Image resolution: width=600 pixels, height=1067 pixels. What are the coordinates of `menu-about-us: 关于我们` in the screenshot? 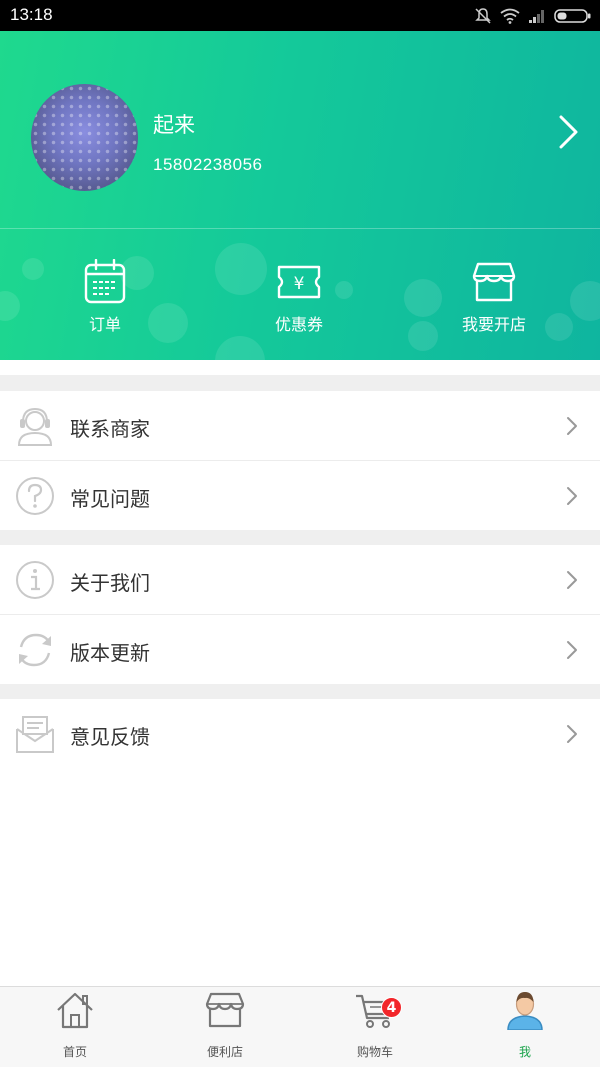 It's located at (300, 579).